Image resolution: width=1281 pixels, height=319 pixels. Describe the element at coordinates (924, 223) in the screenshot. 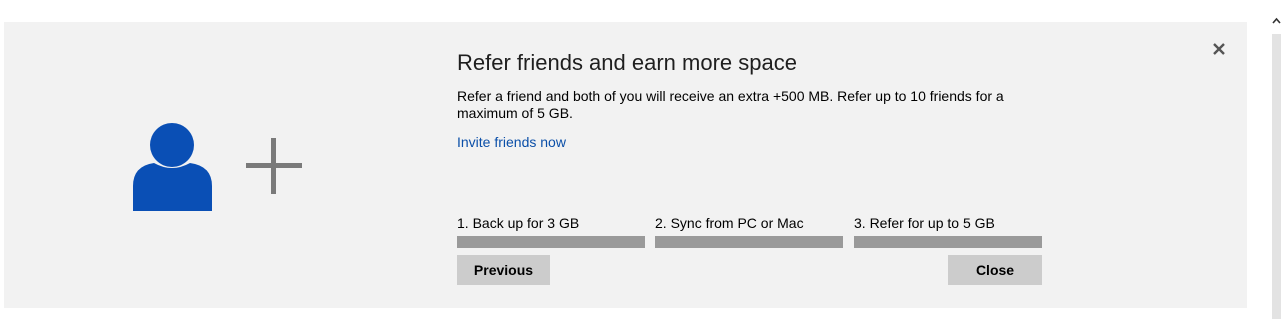

I see `step-label: 3. Refer for up to 5 GB` at that location.